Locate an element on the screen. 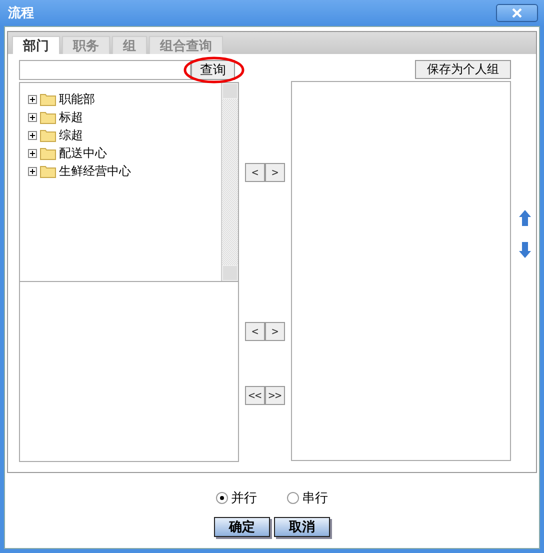 The width and height of the screenshot is (544, 553). tree-item: 综超 is located at coordinates (124, 135).